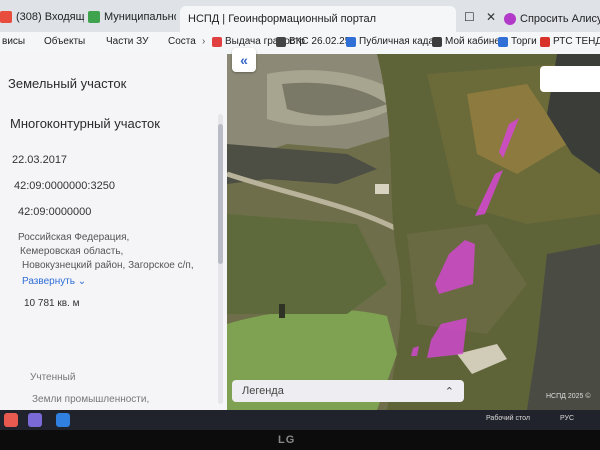 The width and height of the screenshot is (600, 450). I want to click on bookmark-vks: ВКС 26.02.25, so click(313, 41).